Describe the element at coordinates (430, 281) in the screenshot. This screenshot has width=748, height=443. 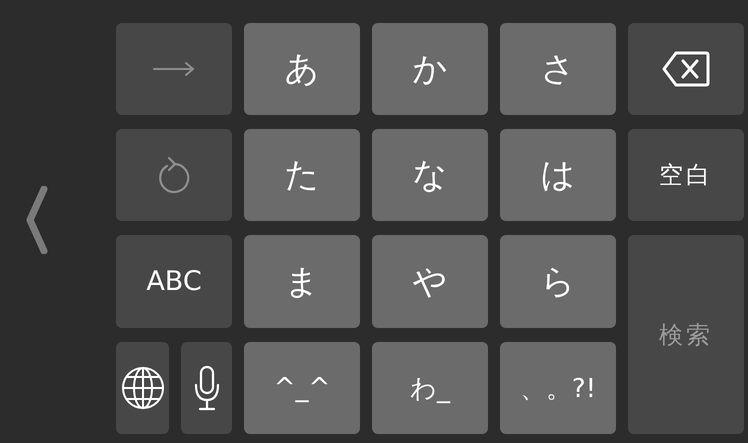
I see `kana-key: や` at that location.